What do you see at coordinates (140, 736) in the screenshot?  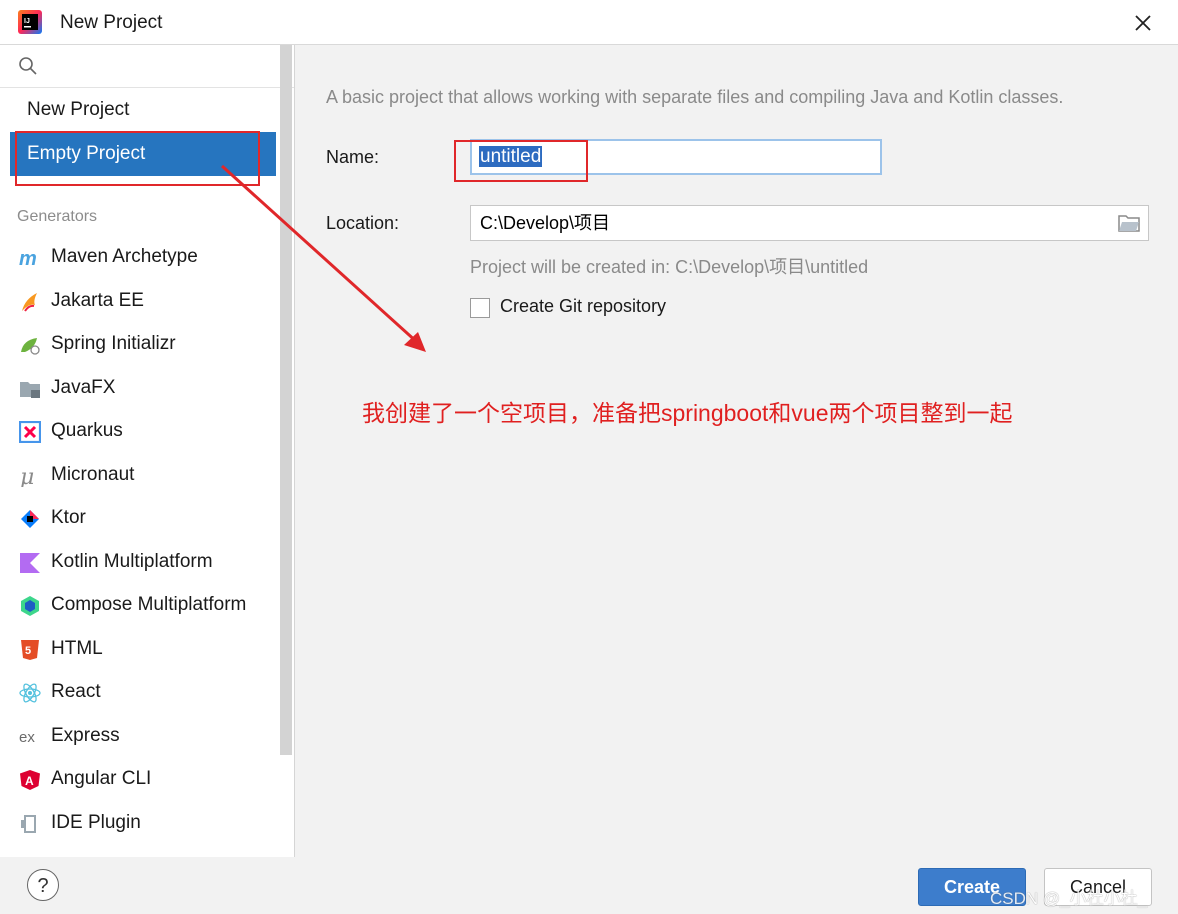 I see `generator-express: ex Express` at bounding box center [140, 736].